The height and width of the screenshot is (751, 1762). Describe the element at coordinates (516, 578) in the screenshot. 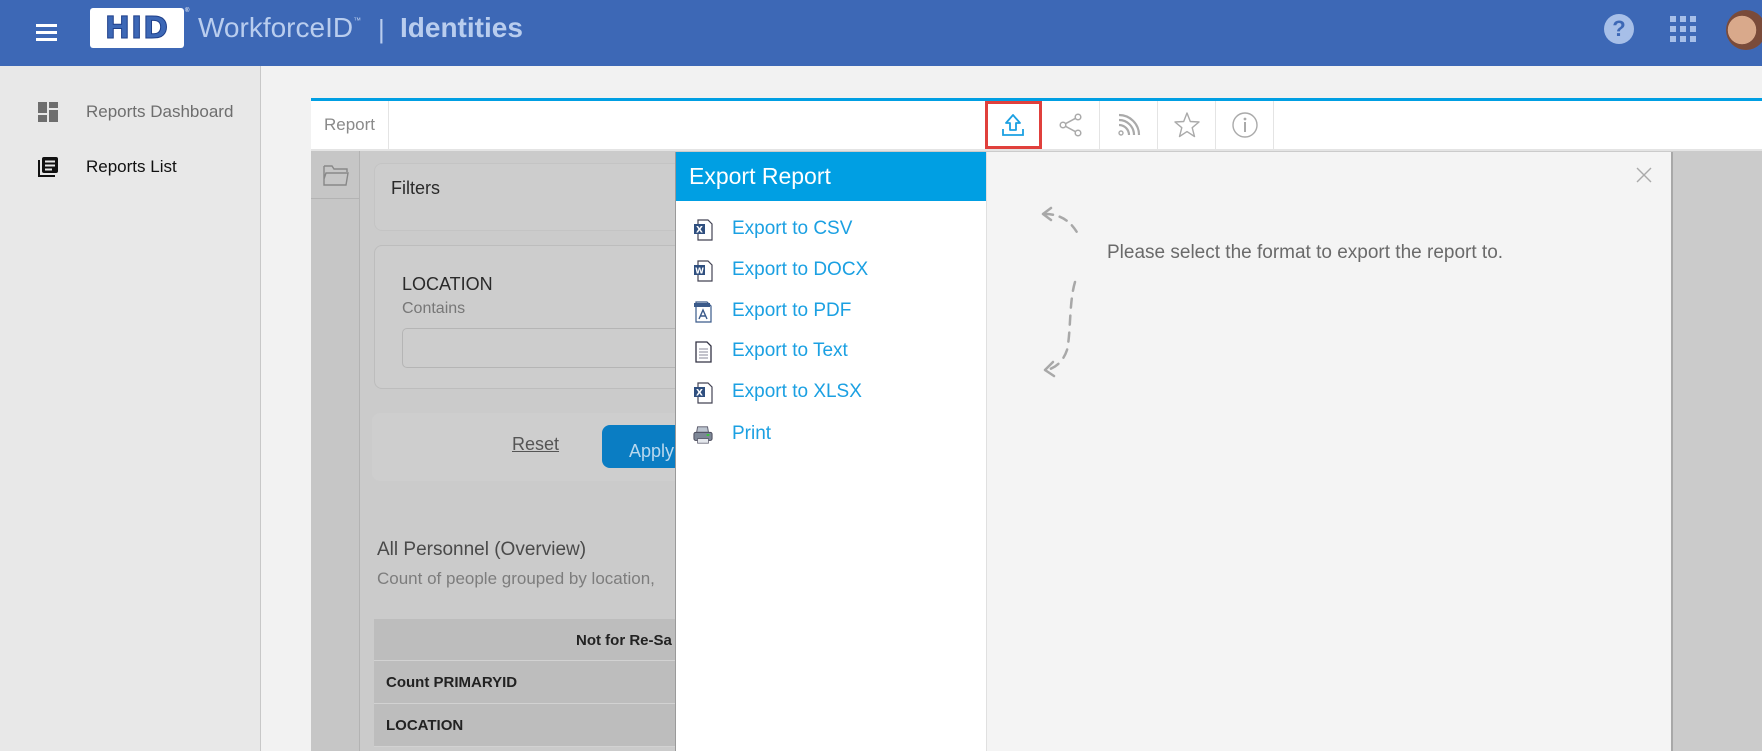

I see `report-description: Count of people grouped by location,` at that location.